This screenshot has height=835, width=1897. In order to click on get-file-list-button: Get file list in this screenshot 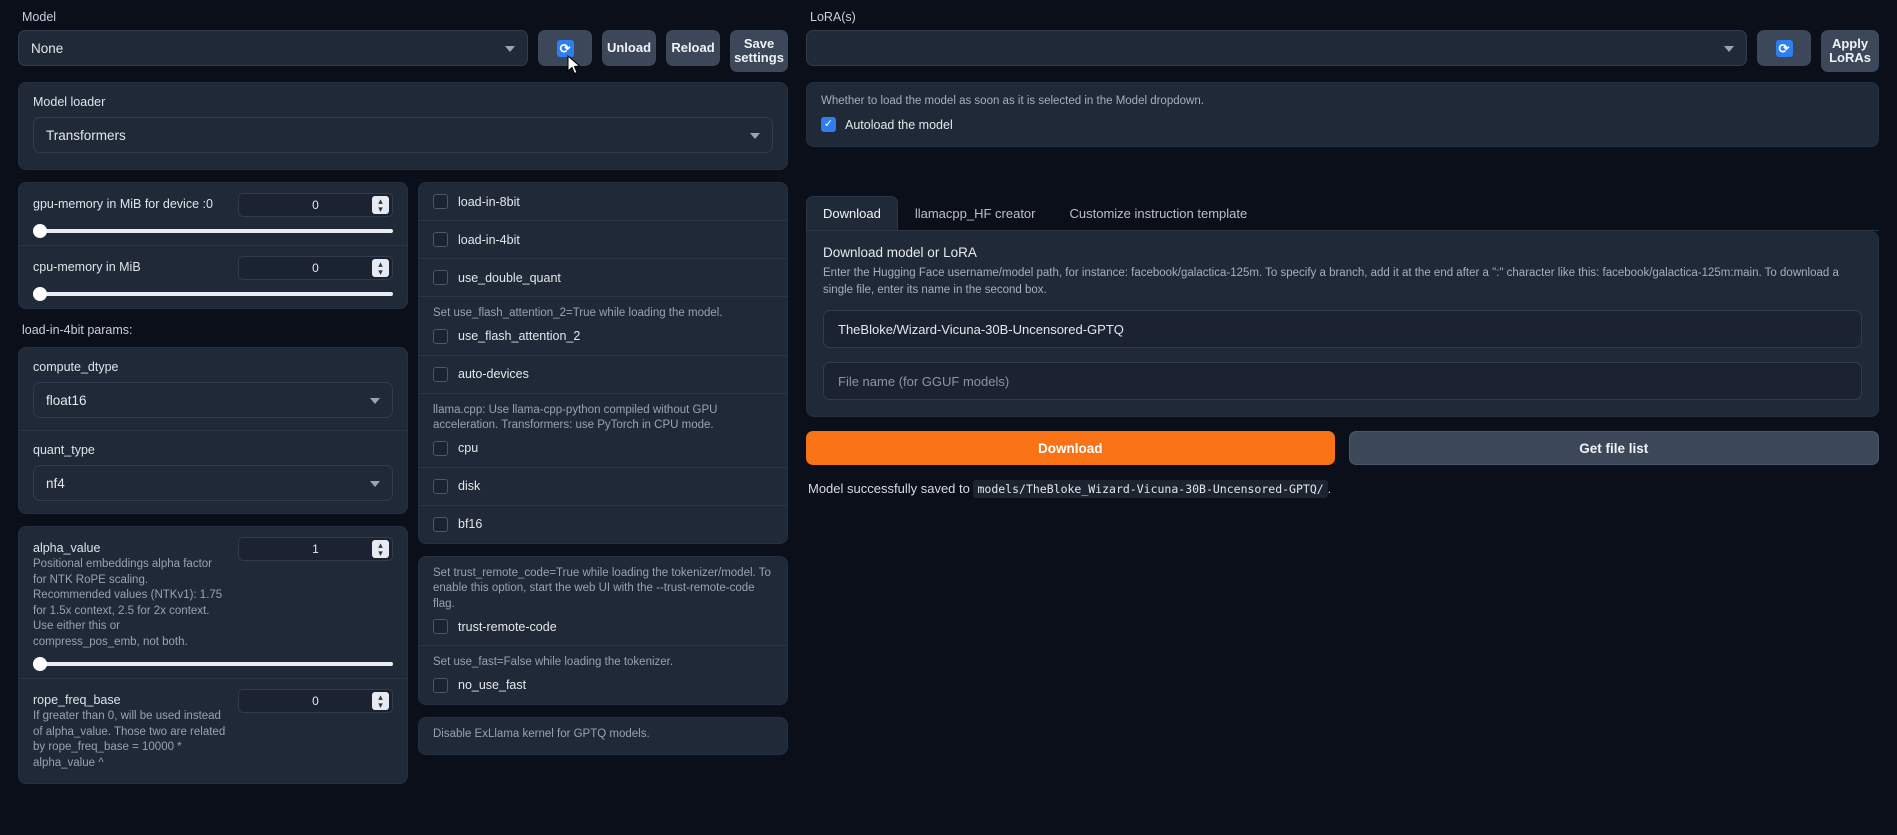, I will do `click(1613, 448)`.